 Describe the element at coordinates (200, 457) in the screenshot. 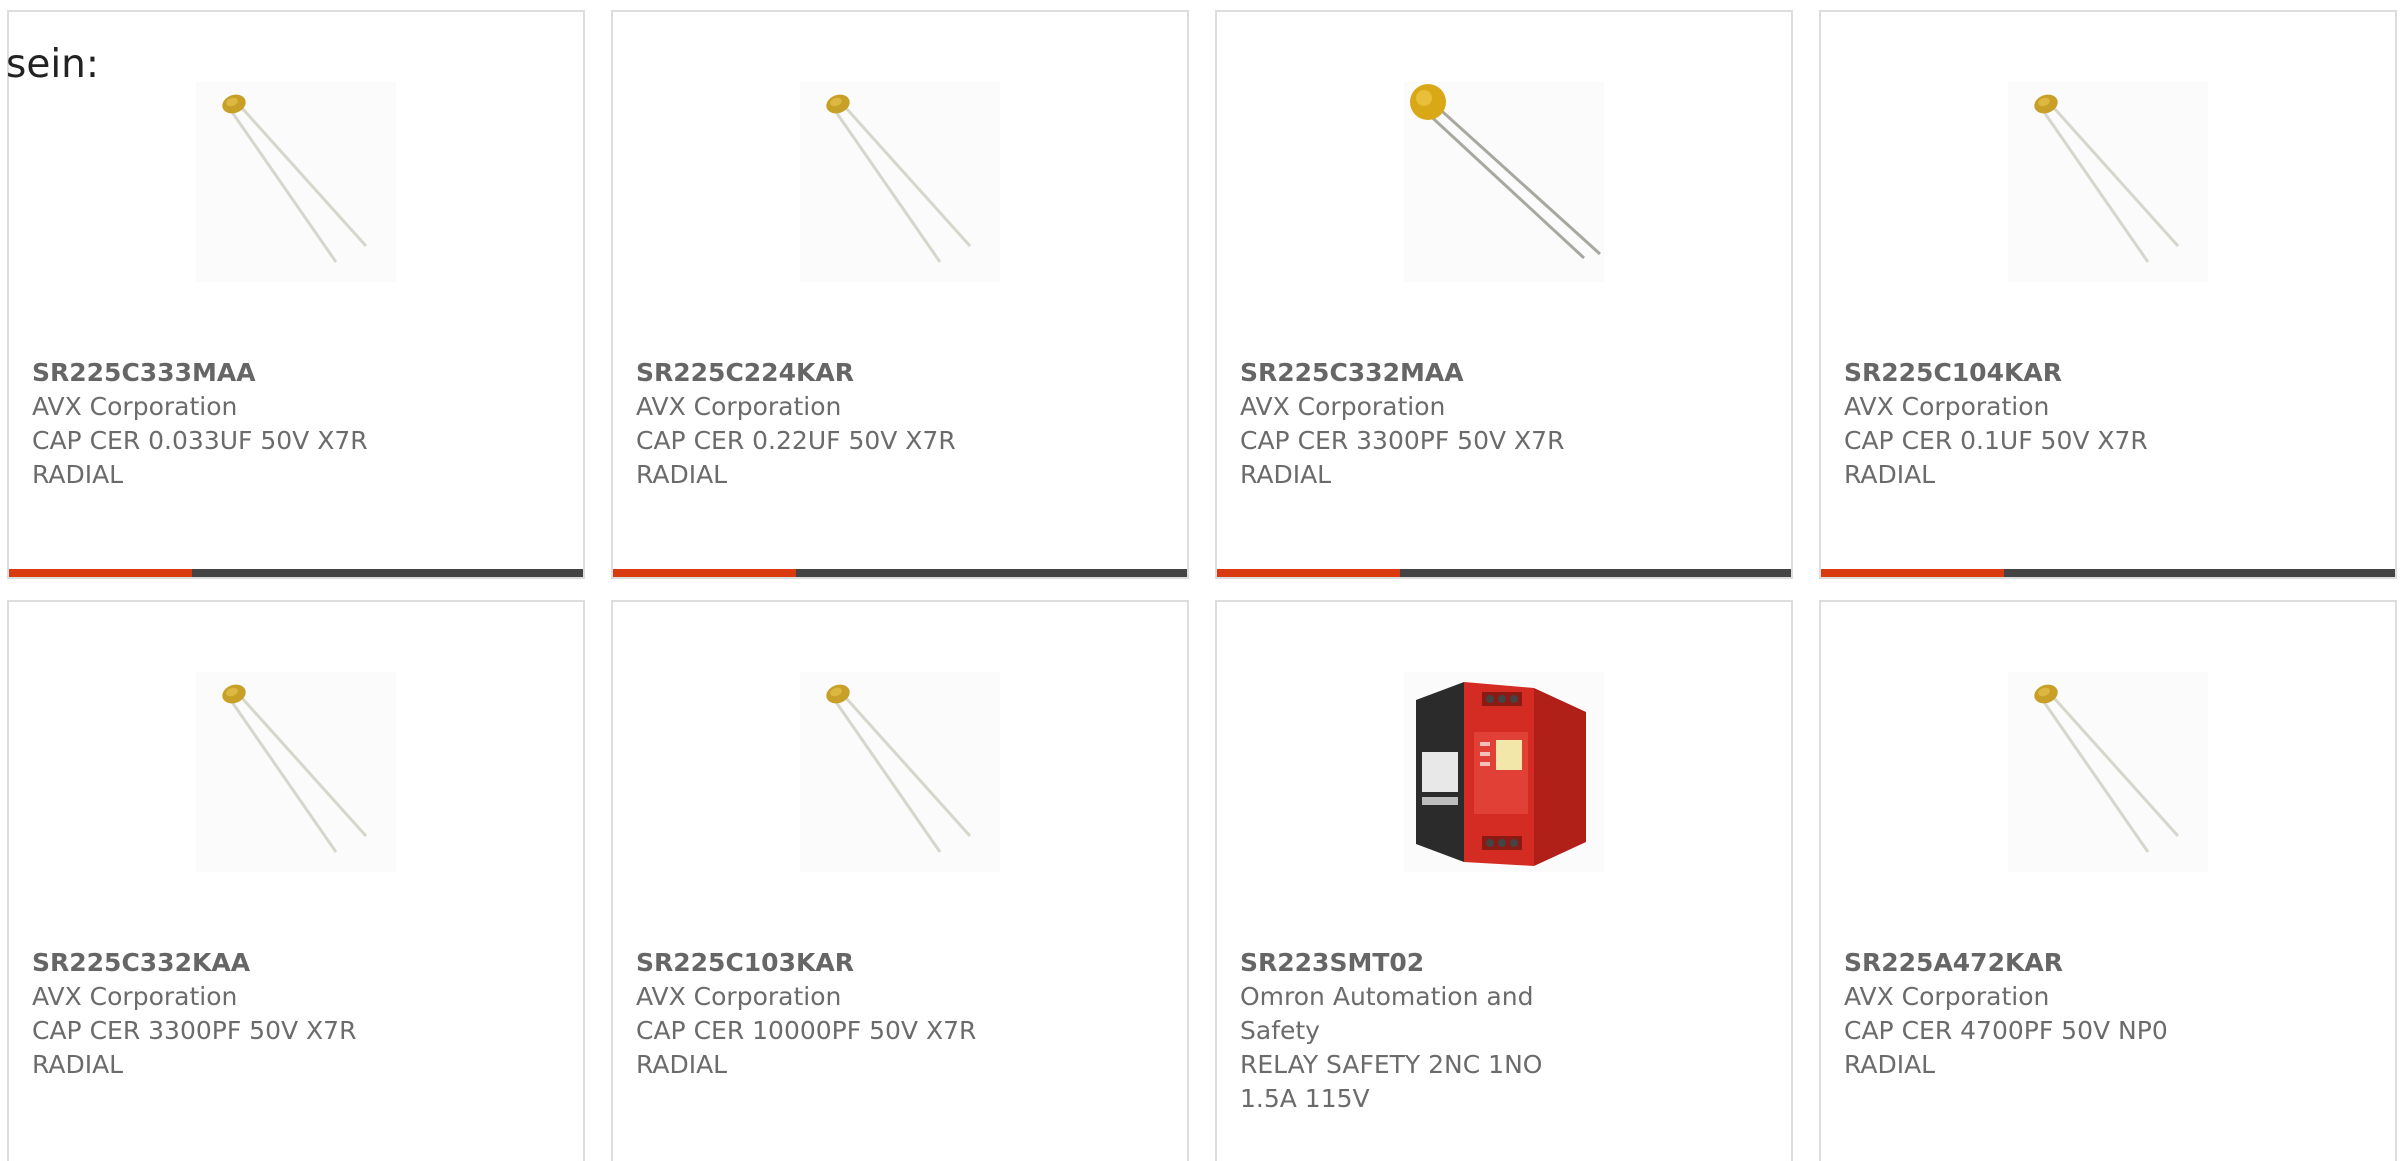

I see `description: CAP CER 0.033UF 50V X7R RADIAL` at that location.